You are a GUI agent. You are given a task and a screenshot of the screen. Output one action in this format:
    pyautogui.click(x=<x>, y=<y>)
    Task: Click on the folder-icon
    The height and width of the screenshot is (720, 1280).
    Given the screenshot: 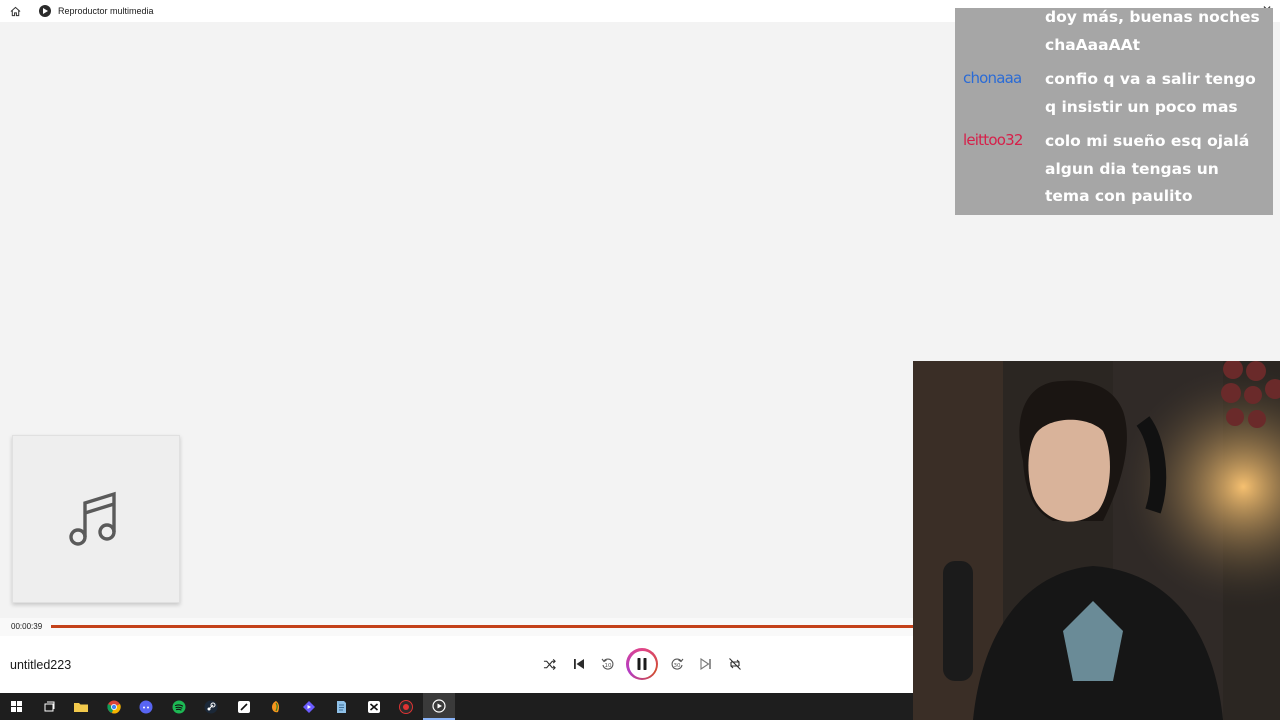 What is the action you would take?
    pyautogui.click(x=81, y=707)
    